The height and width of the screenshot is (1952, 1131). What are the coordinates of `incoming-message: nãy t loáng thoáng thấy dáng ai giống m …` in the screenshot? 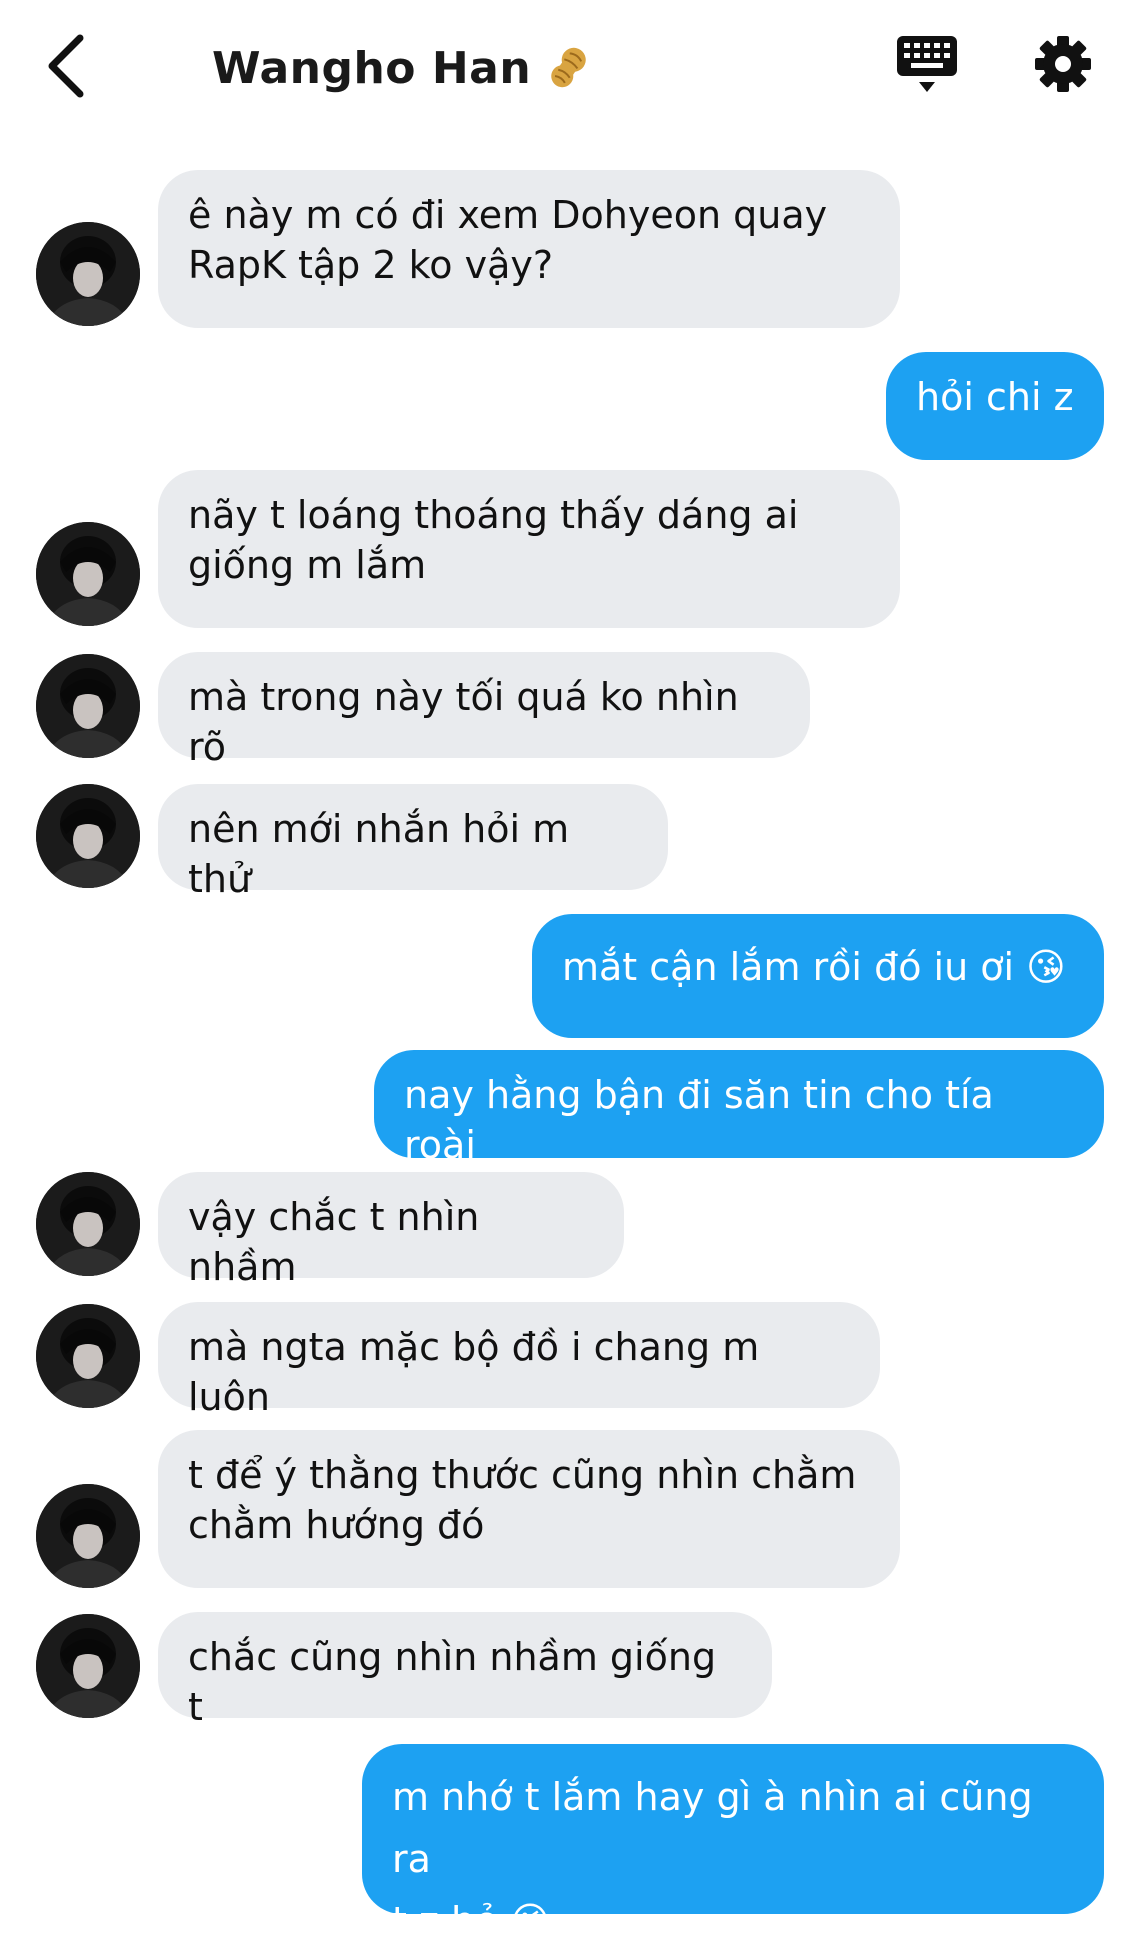 It's located at (529, 549).